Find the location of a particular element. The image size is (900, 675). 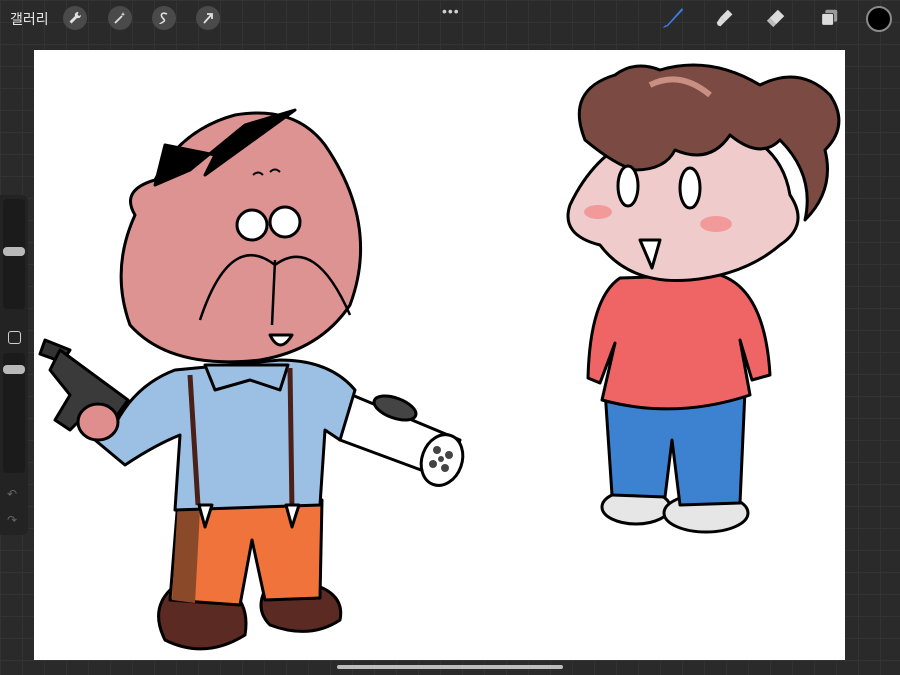

eraser-button is located at coordinates (776, 18).